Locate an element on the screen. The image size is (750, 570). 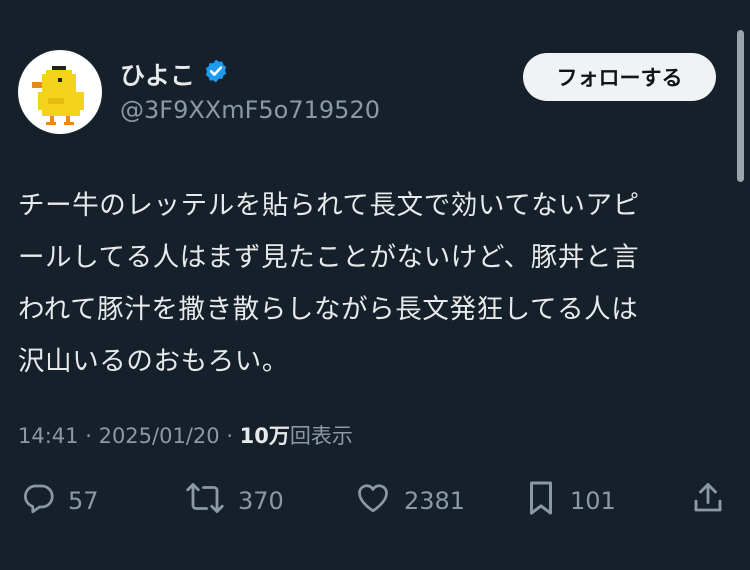
reply-button: 57 is located at coordinates (59, 501).